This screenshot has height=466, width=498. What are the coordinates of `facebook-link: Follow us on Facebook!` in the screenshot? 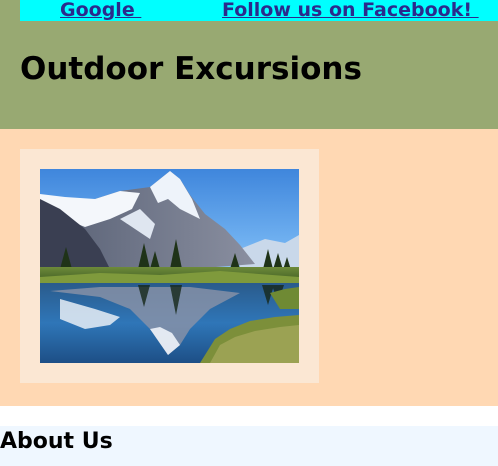 It's located at (350, 10).